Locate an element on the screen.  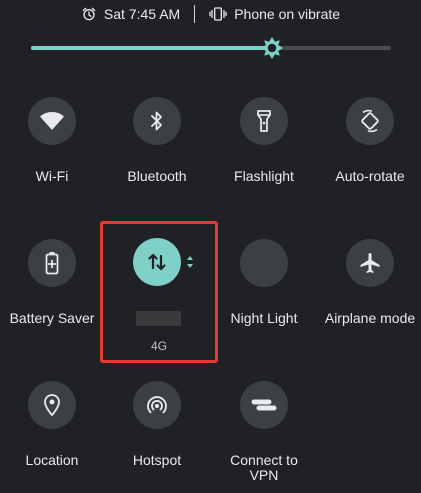
tile-night-light: Night Light is located at coordinates (264, 282).